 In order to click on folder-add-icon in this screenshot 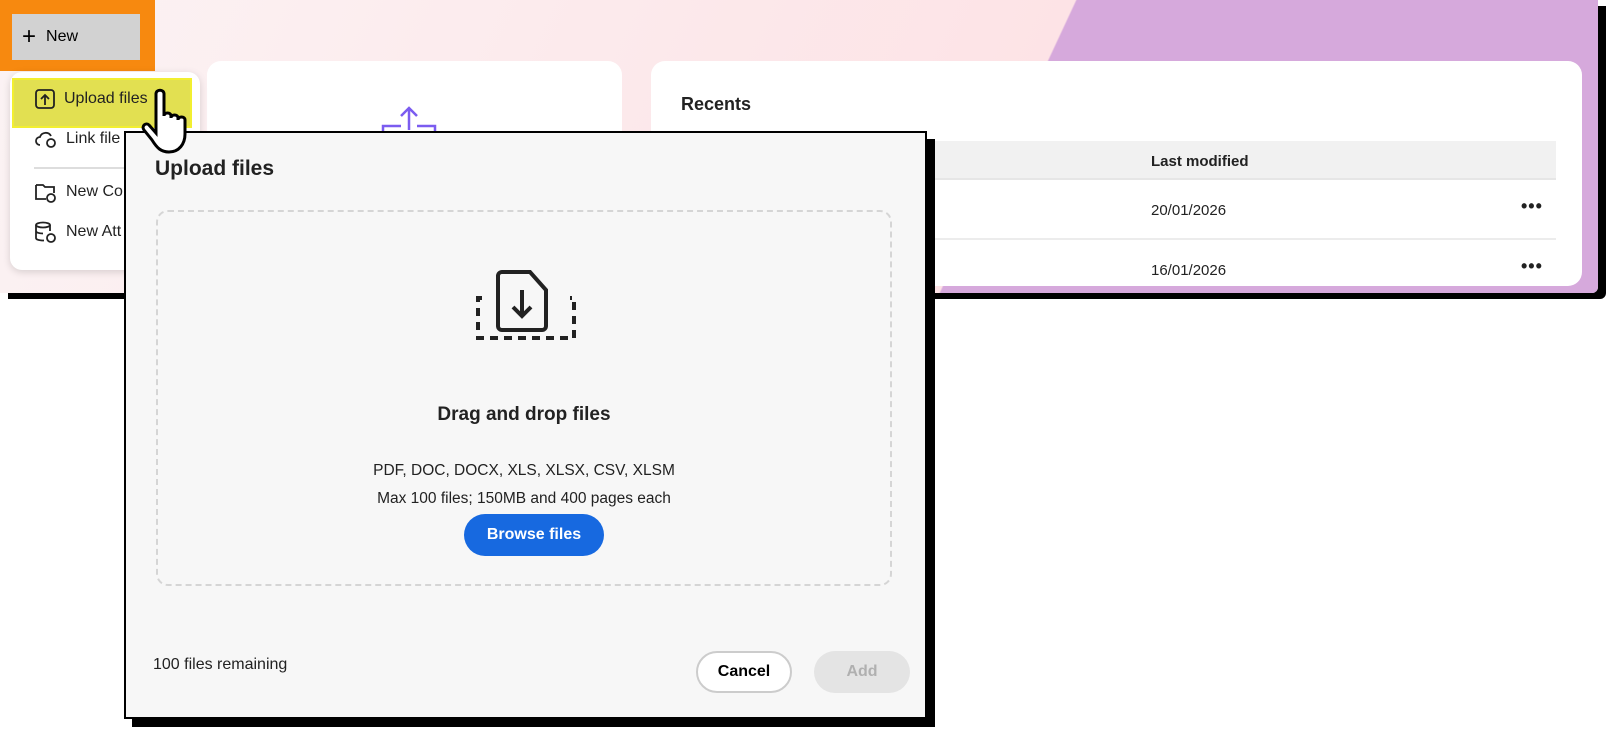, I will do `click(45, 193)`.